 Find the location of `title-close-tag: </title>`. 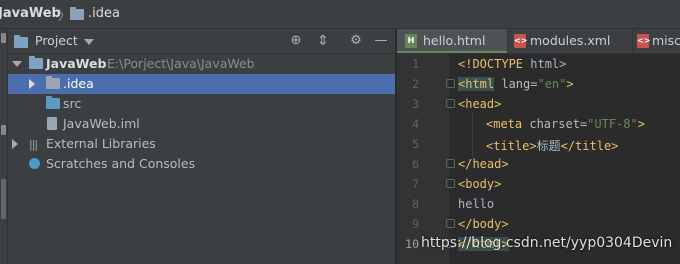

title-close-tag: </title> is located at coordinates (589, 146).